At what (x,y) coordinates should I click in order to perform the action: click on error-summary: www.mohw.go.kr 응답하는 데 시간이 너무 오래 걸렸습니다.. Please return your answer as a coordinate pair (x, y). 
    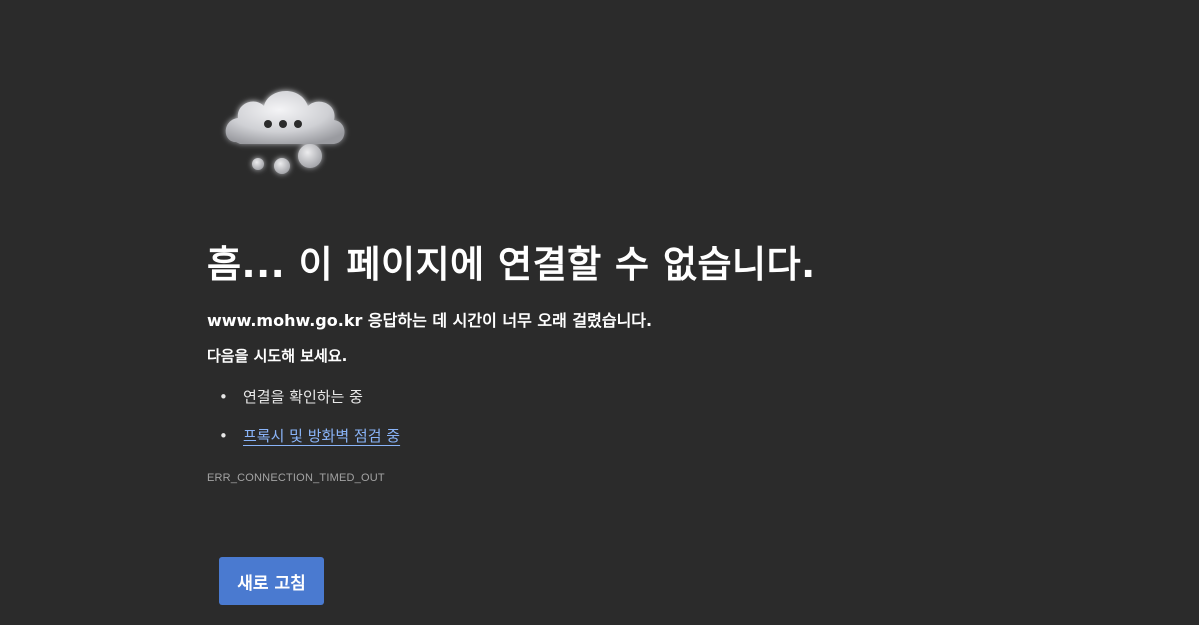
    Looking at the image, I should click on (429, 321).